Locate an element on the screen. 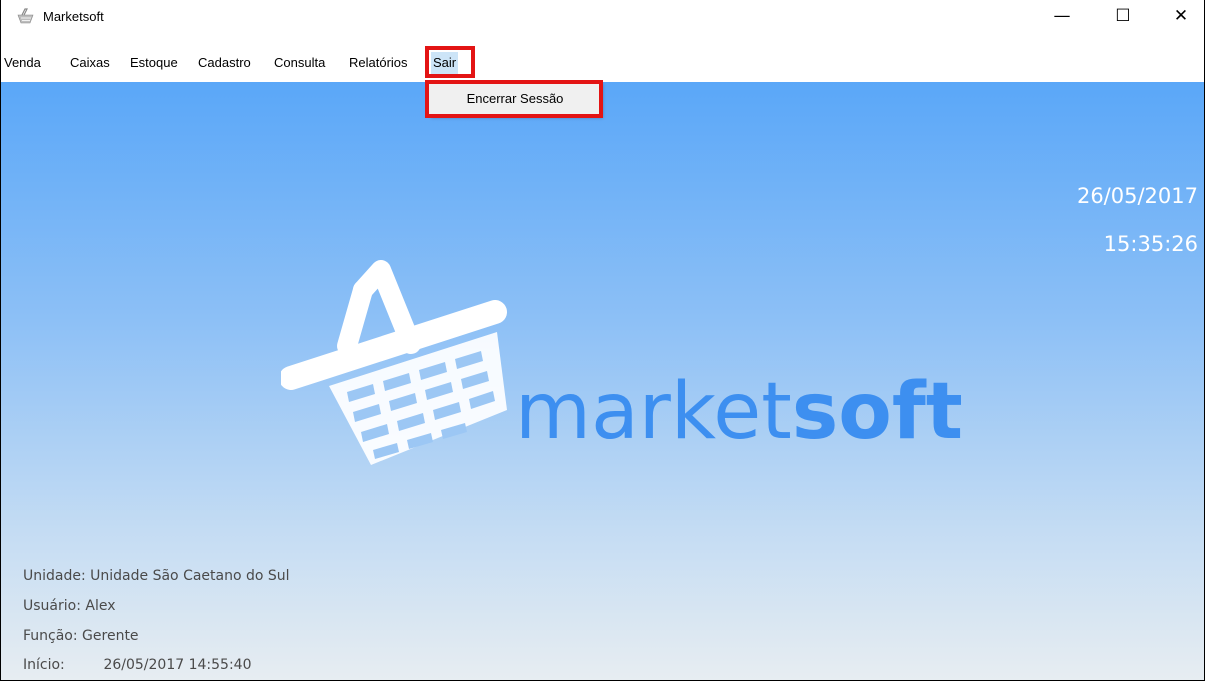 This screenshot has width=1205, height=682. menu-venda: Venda is located at coordinates (22, 63).